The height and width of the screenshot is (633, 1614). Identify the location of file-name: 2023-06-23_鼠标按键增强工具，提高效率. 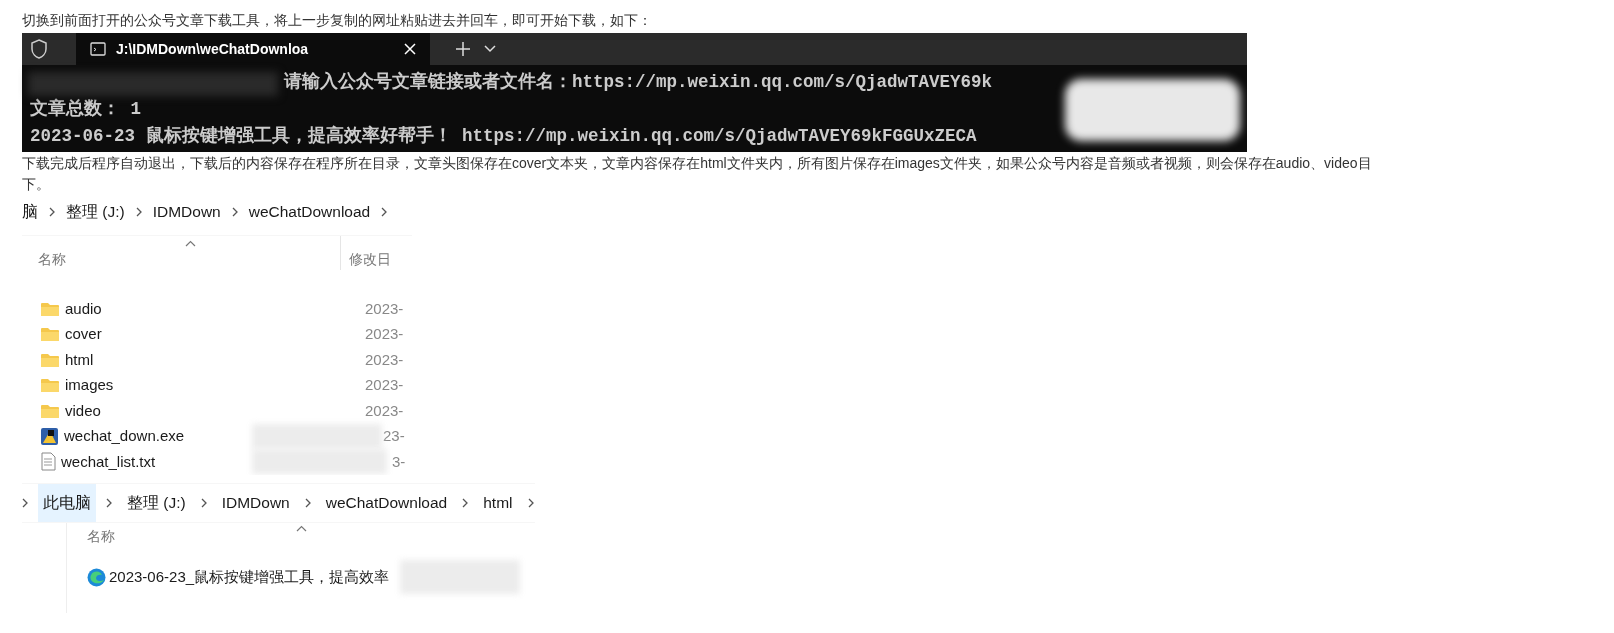
(249, 577).